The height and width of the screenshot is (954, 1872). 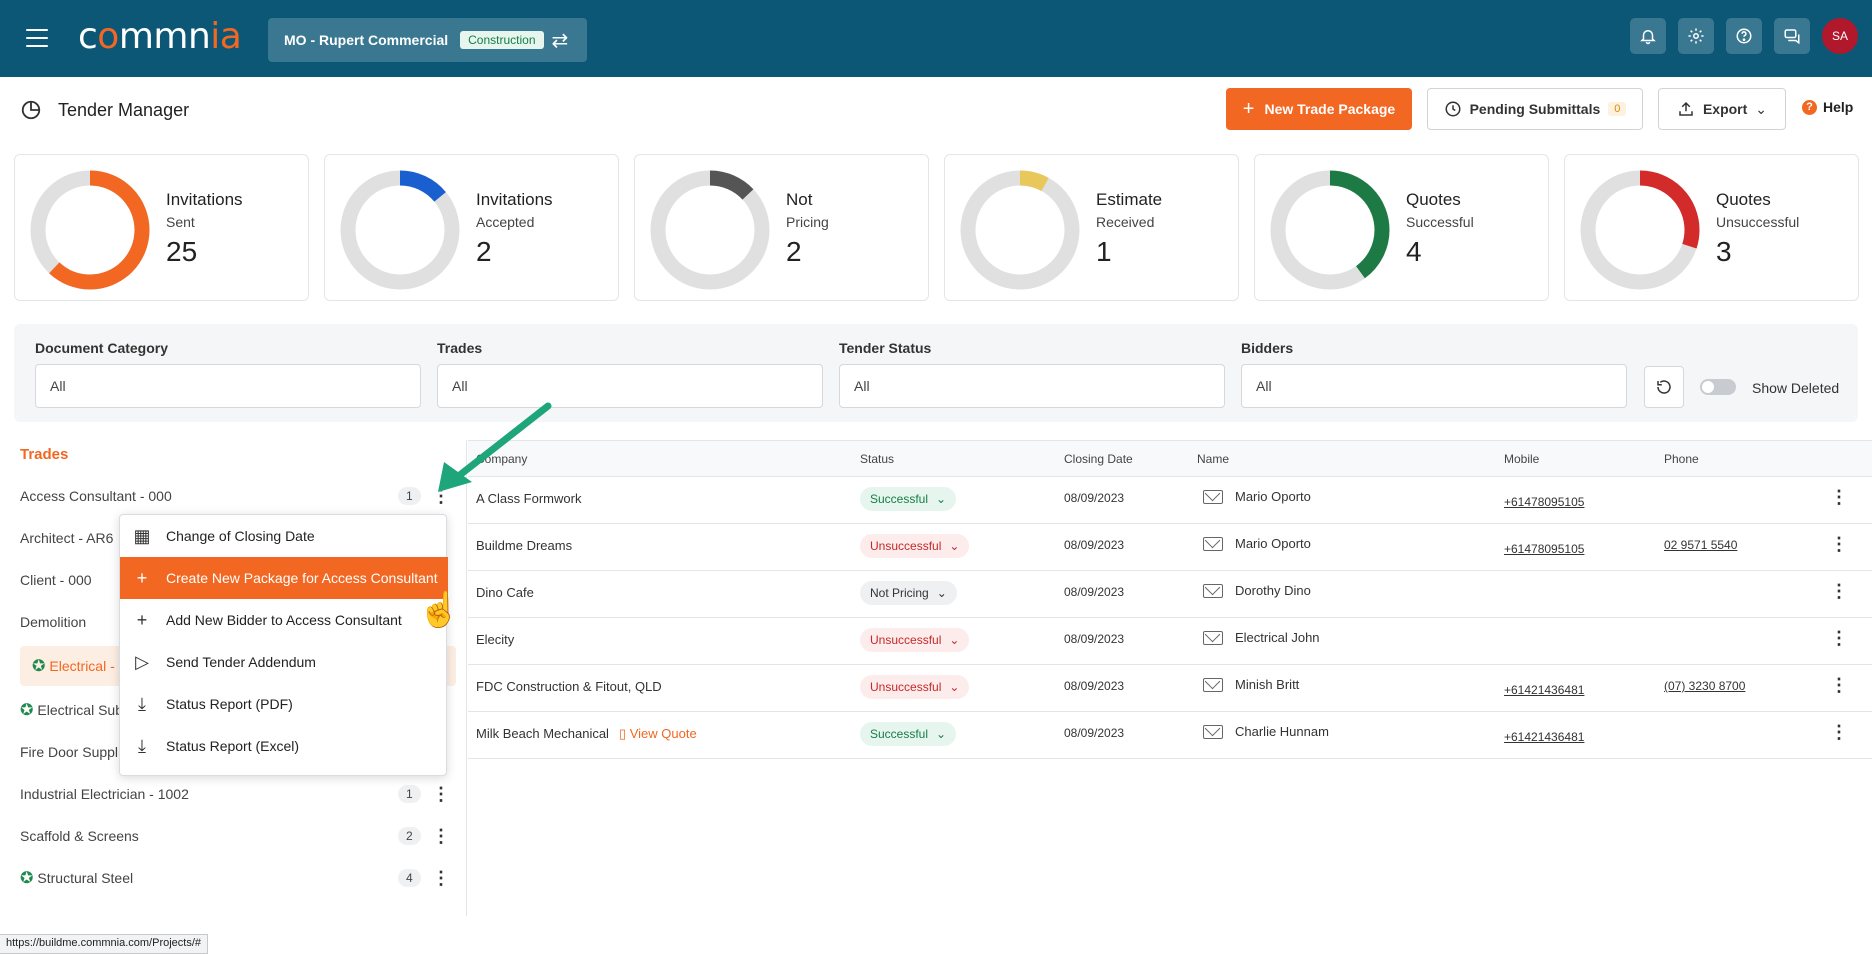 I want to click on bell-icon, so click(x=1648, y=36).